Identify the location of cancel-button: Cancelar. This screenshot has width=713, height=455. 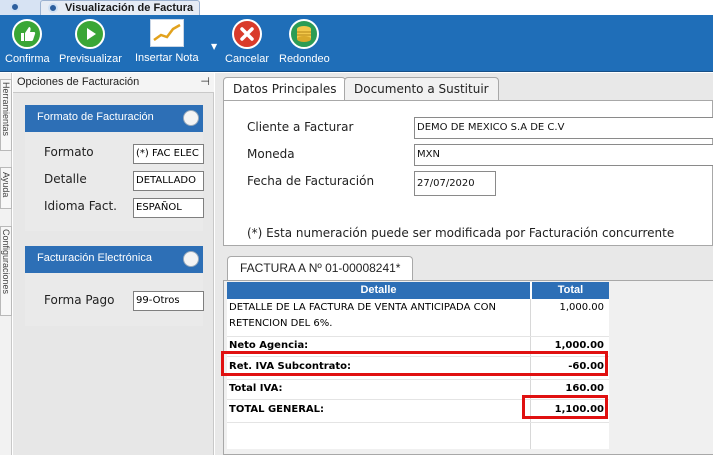
(247, 42).